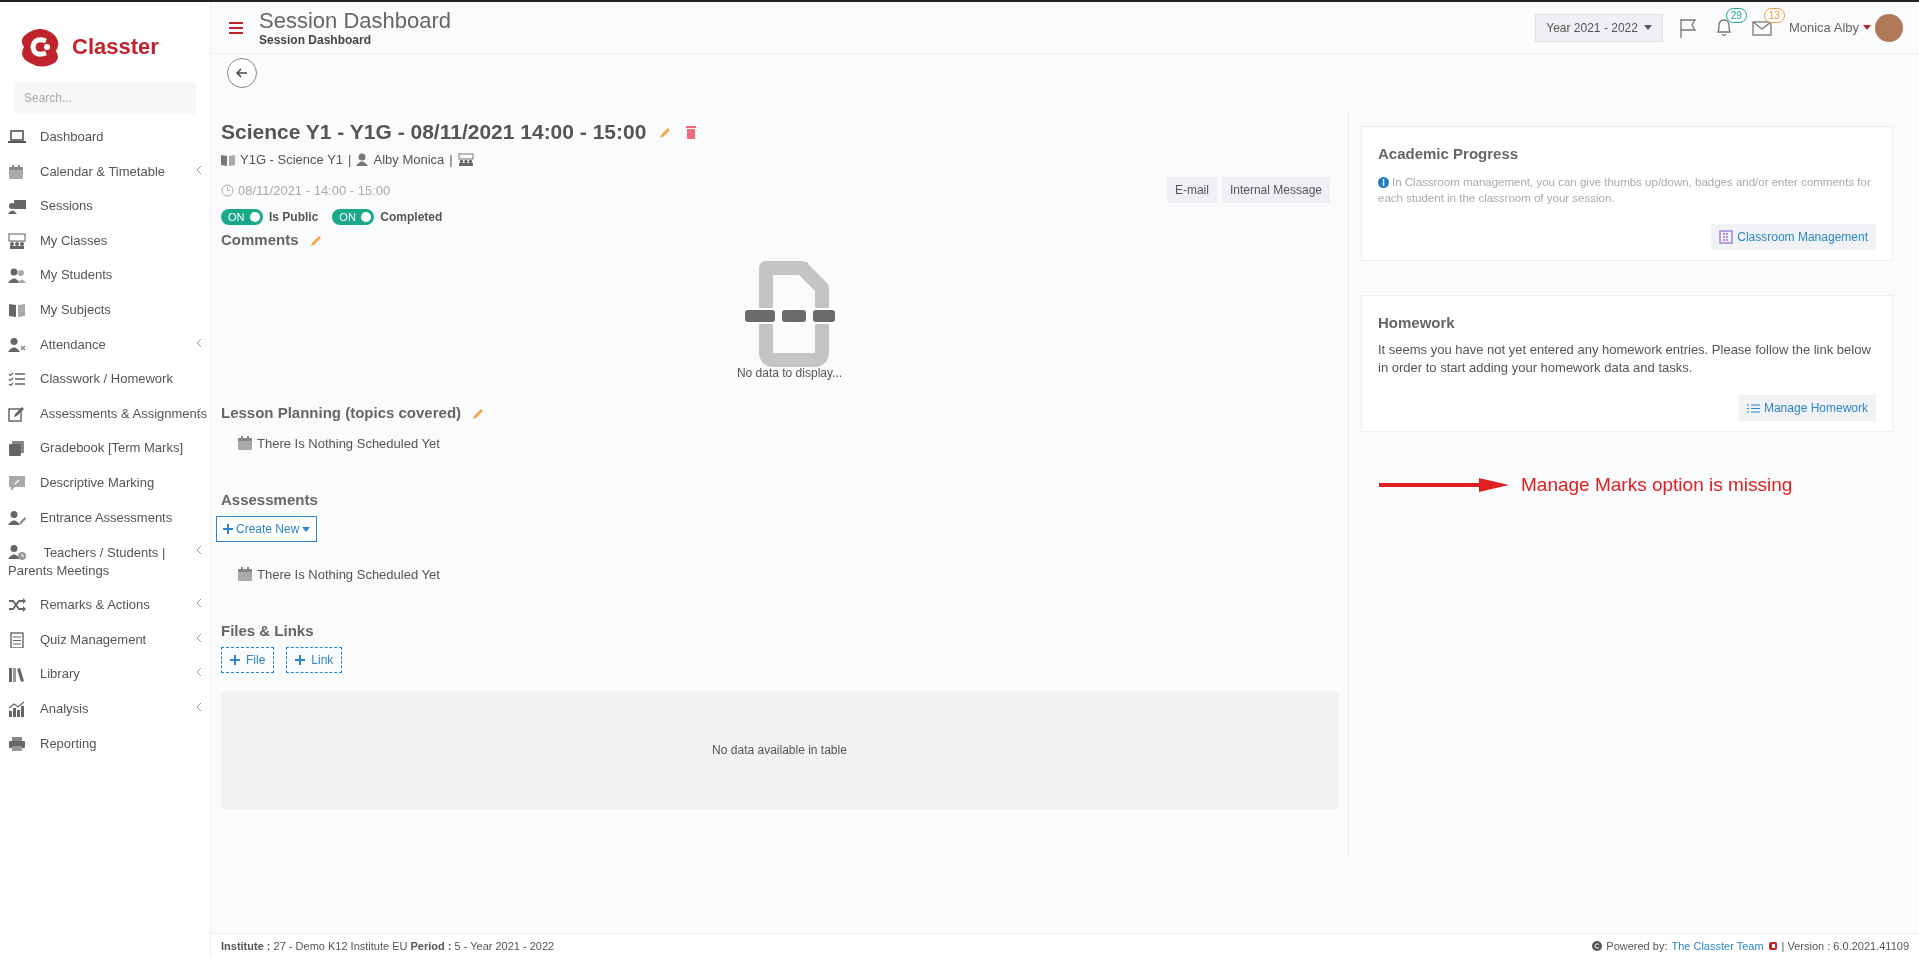 This screenshot has height=958, width=1919. I want to click on sidebar-item: Attendance, so click(105, 345).